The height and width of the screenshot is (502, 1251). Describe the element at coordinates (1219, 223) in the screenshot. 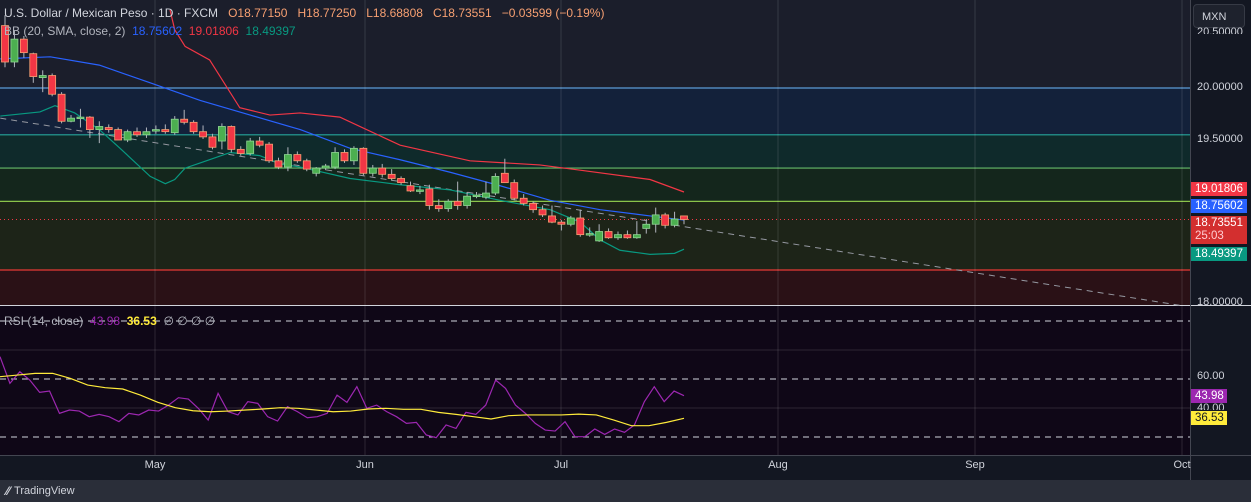

I see `last-price: 18.73551` at that location.